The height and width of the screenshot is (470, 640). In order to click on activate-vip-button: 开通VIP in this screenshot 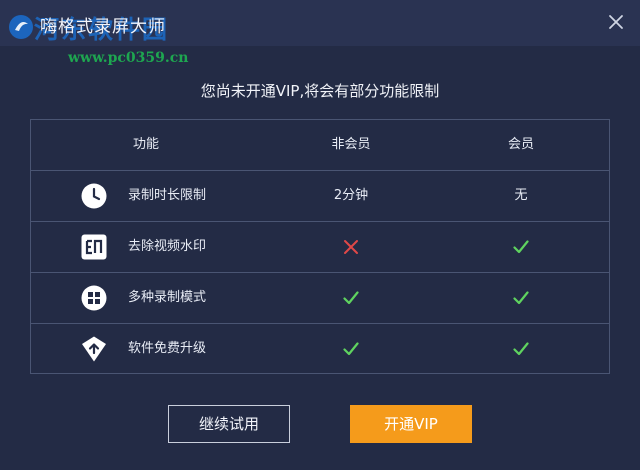, I will do `click(411, 424)`.